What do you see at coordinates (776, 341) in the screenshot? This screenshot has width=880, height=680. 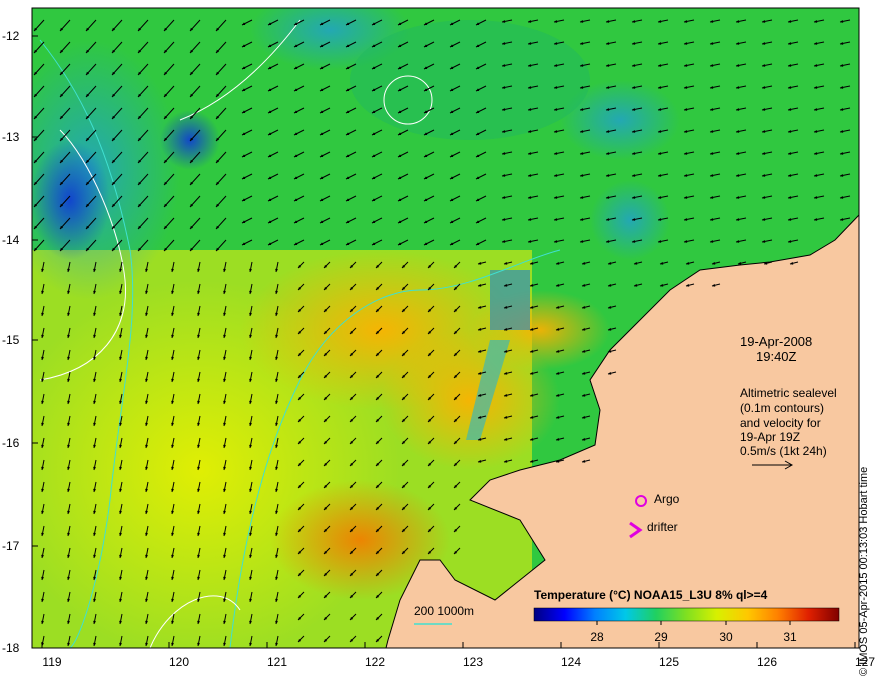 I see `map-date: 19-Apr-2008` at bounding box center [776, 341].